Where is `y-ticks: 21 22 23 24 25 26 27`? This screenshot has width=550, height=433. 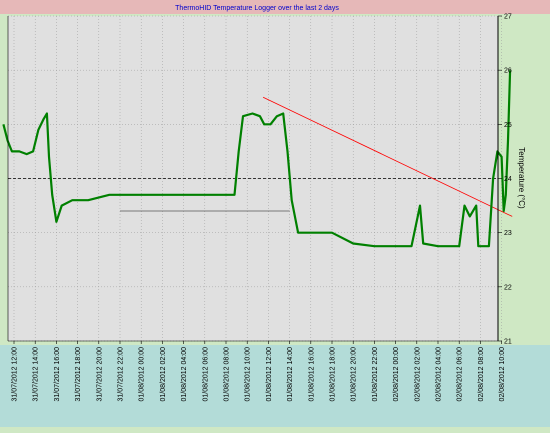
y-ticks: 21 22 23 24 25 26 27 is located at coordinates (505, 180).